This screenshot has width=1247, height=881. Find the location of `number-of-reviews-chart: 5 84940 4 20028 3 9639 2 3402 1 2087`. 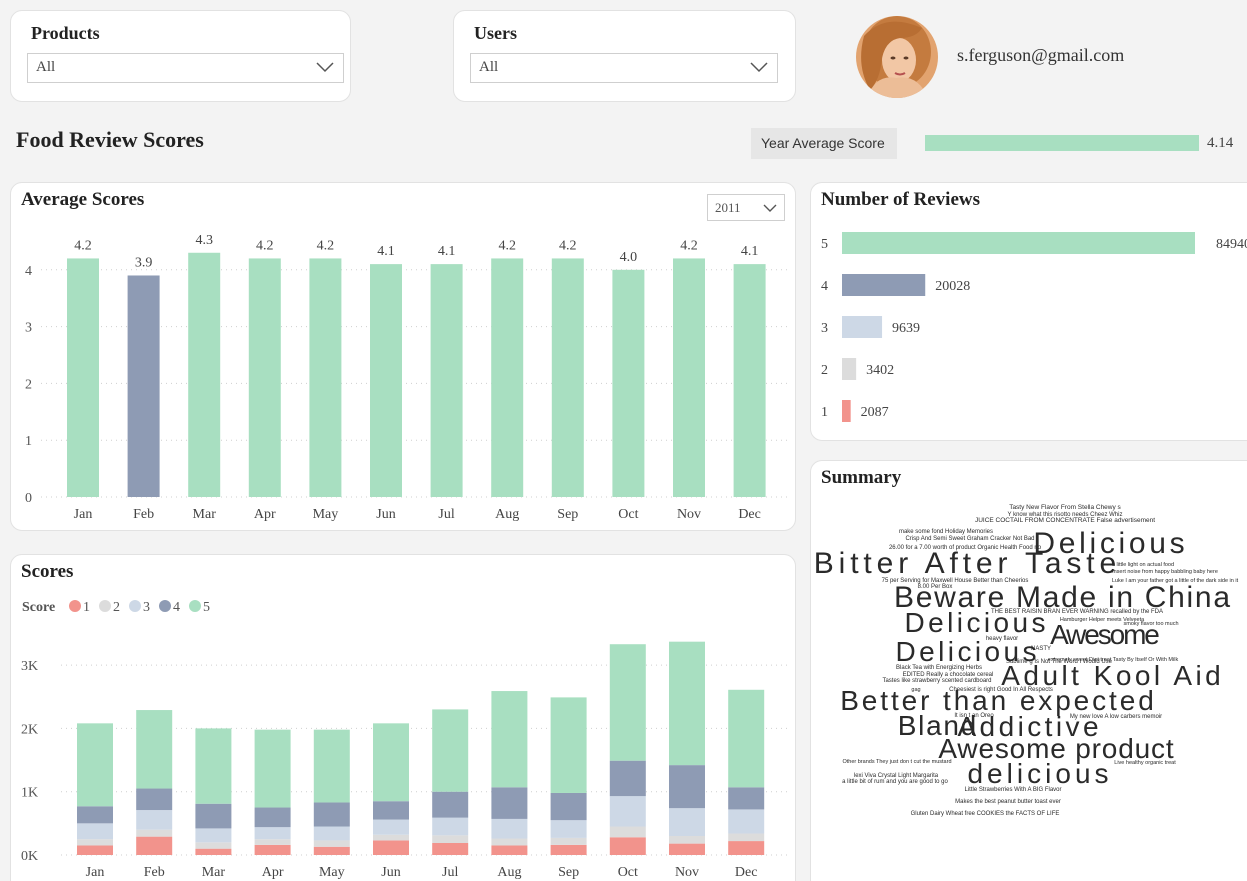

number-of-reviews-chart: 5 84940 4 20028 3 9639 2 3402 1 2087 is located at coordinates (1034, 327).